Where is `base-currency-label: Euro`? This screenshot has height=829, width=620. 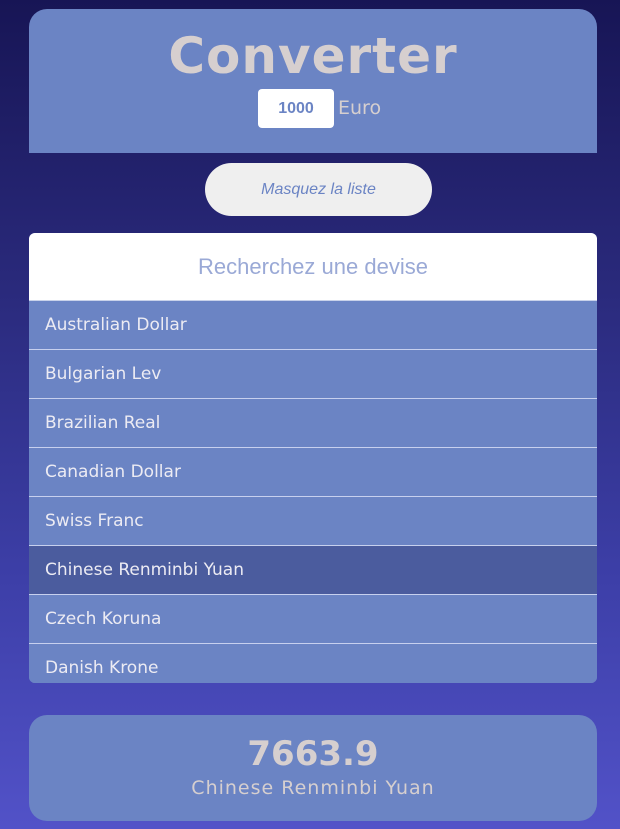 base-currency-label: Euro is located at coordinates (360, 108).